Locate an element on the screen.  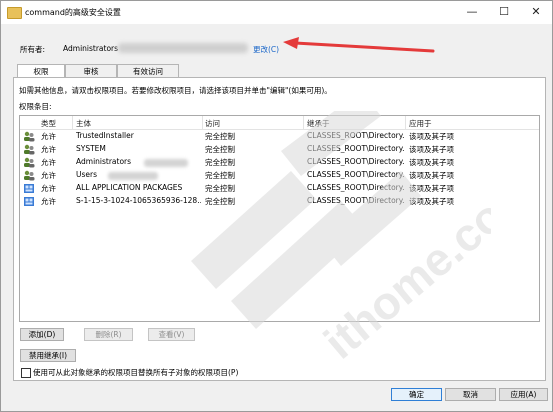
replace-child-permissions-label: 使用可从此对象继承的权限项目替换所有子对象的权限项目(P) is located at coordinates (135, 372).